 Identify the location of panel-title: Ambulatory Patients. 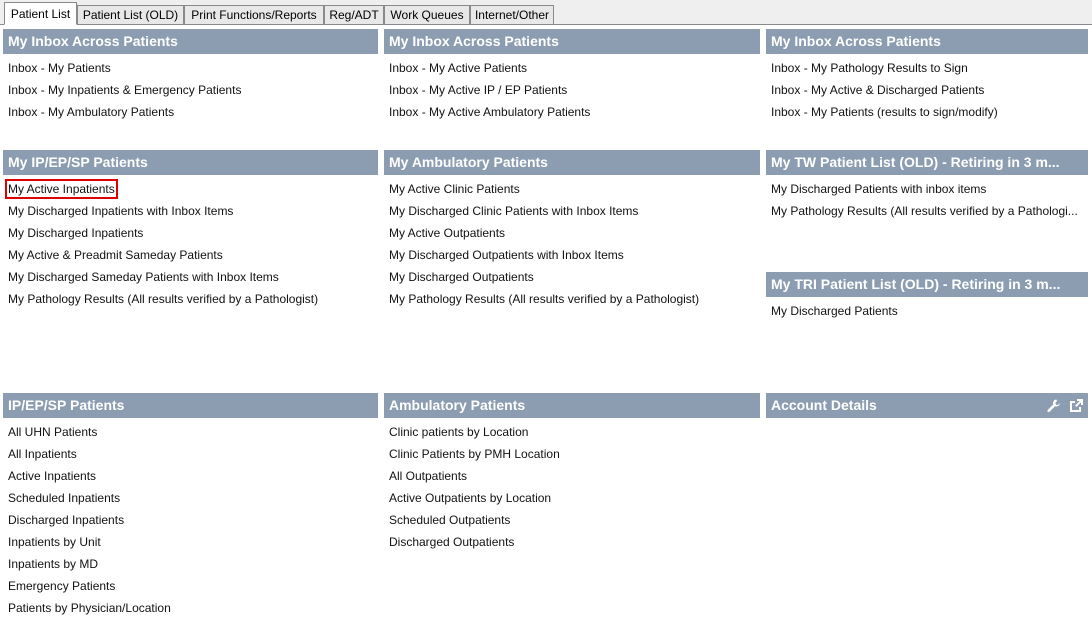
(572, 405).